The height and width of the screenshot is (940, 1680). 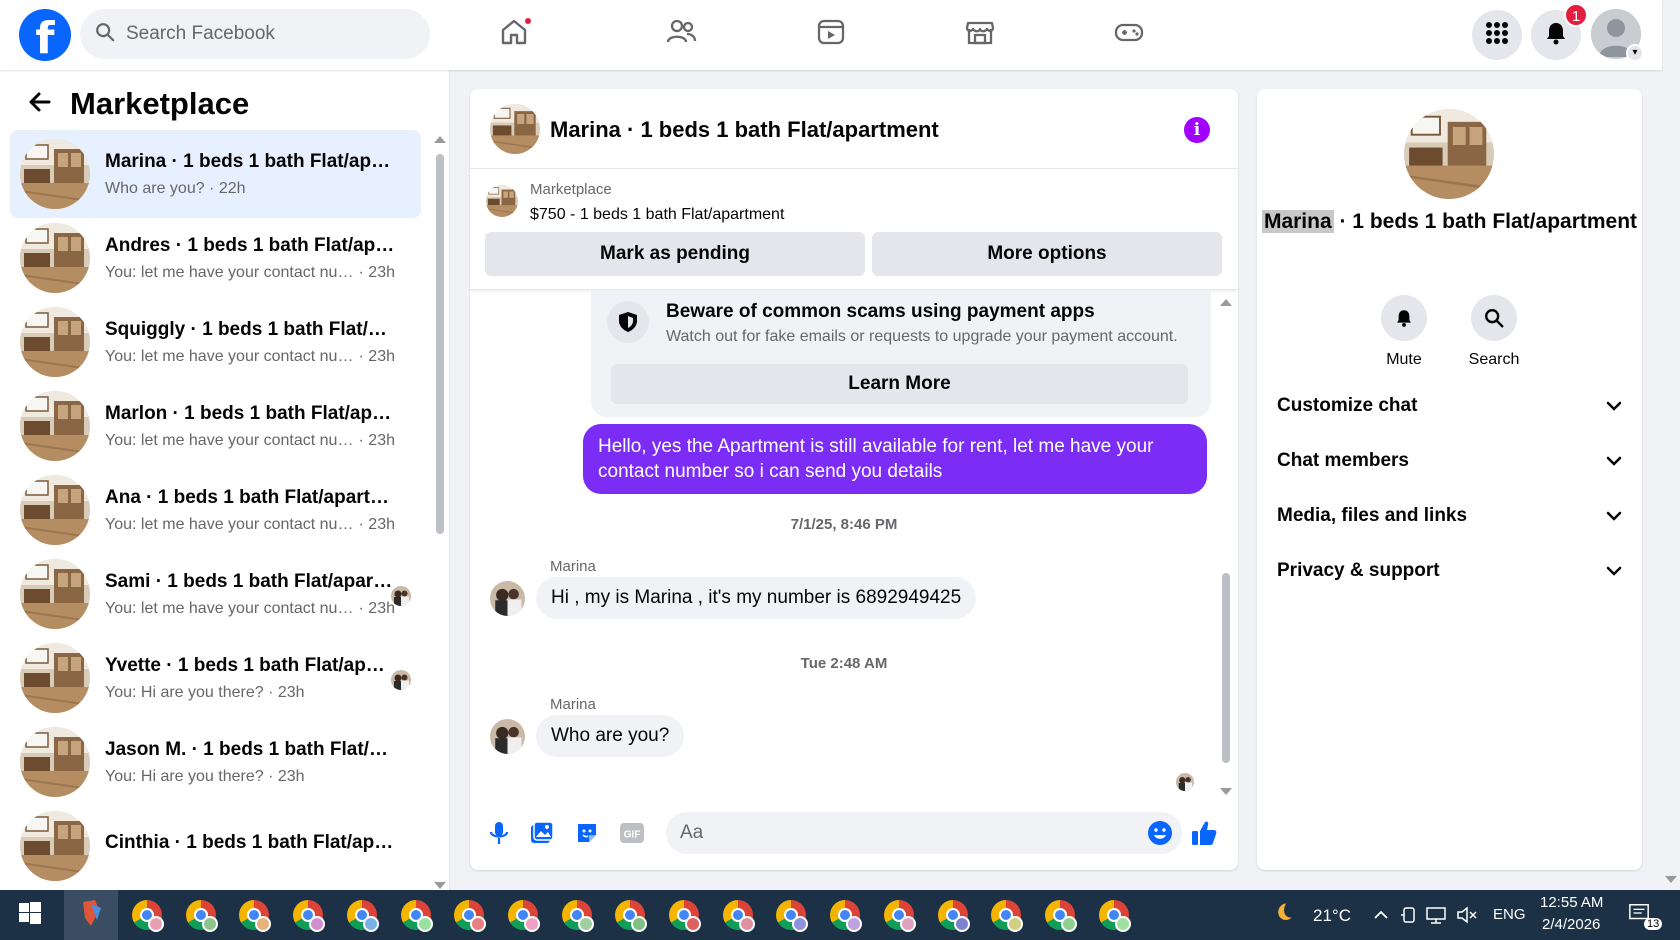 I want to click on network-icon, so click(x=1436, y=915).